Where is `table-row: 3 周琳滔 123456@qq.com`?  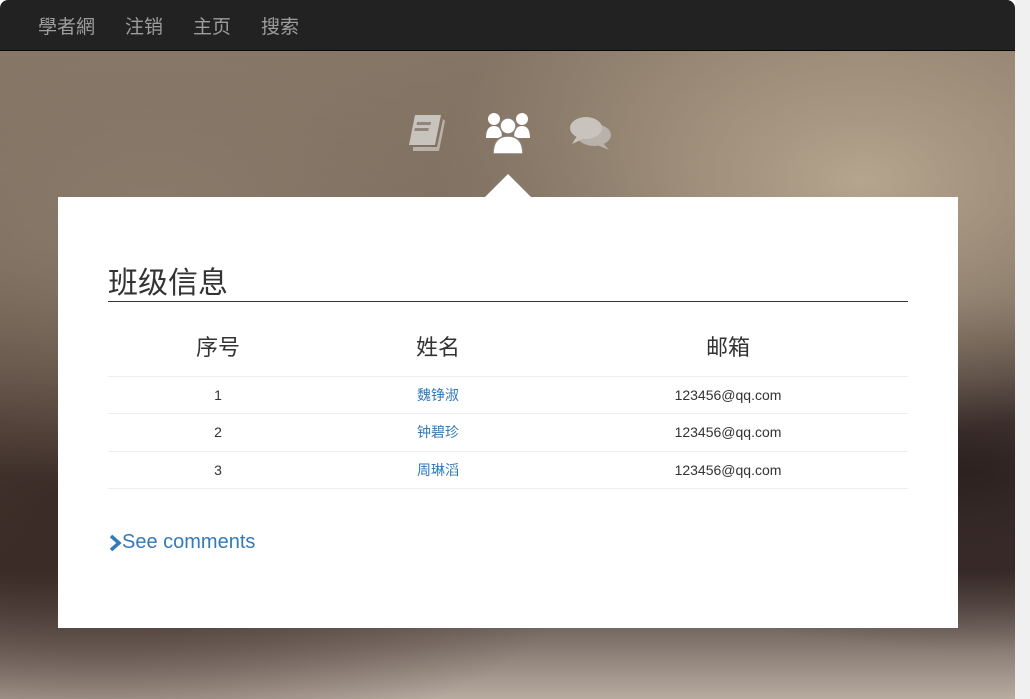 table-row: 3 周琳滔 123456@qq.com is located at coordinates (508, 469).